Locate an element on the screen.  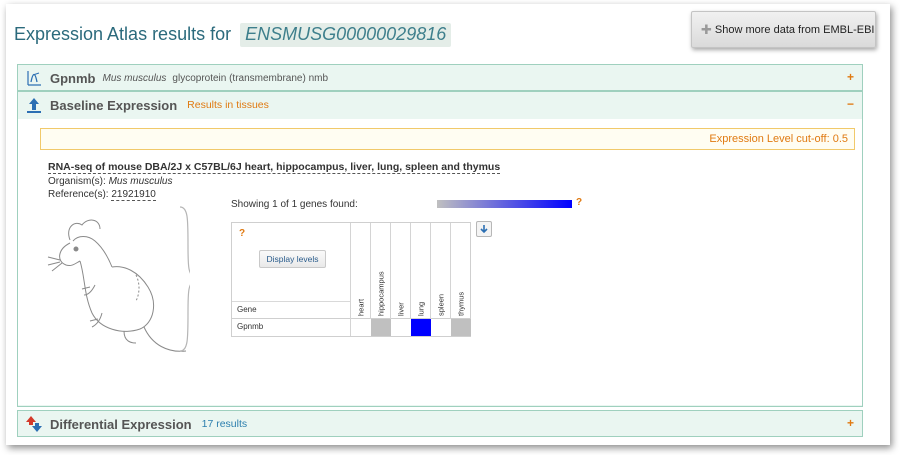
plus-icon: ✚ is located at coordinates (706, 29).